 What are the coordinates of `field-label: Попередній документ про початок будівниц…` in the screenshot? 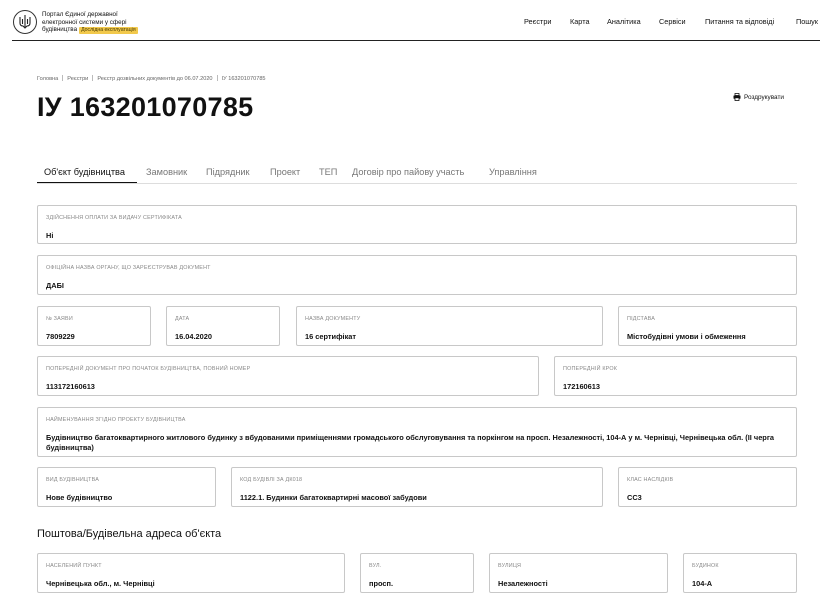 It's located at (148, 369).